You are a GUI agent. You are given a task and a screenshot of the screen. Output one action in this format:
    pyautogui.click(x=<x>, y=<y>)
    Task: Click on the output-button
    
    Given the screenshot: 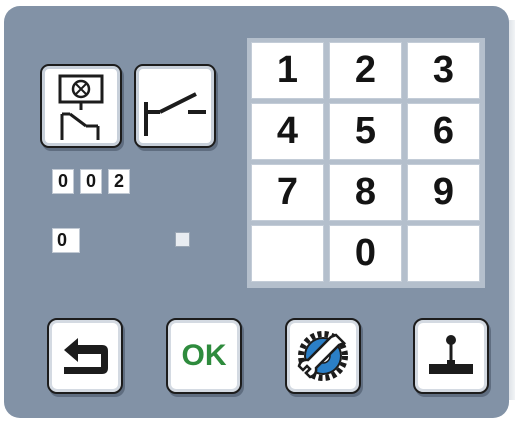 What is the action you would take?
    pyautogui.click(x=451, y=356)
    